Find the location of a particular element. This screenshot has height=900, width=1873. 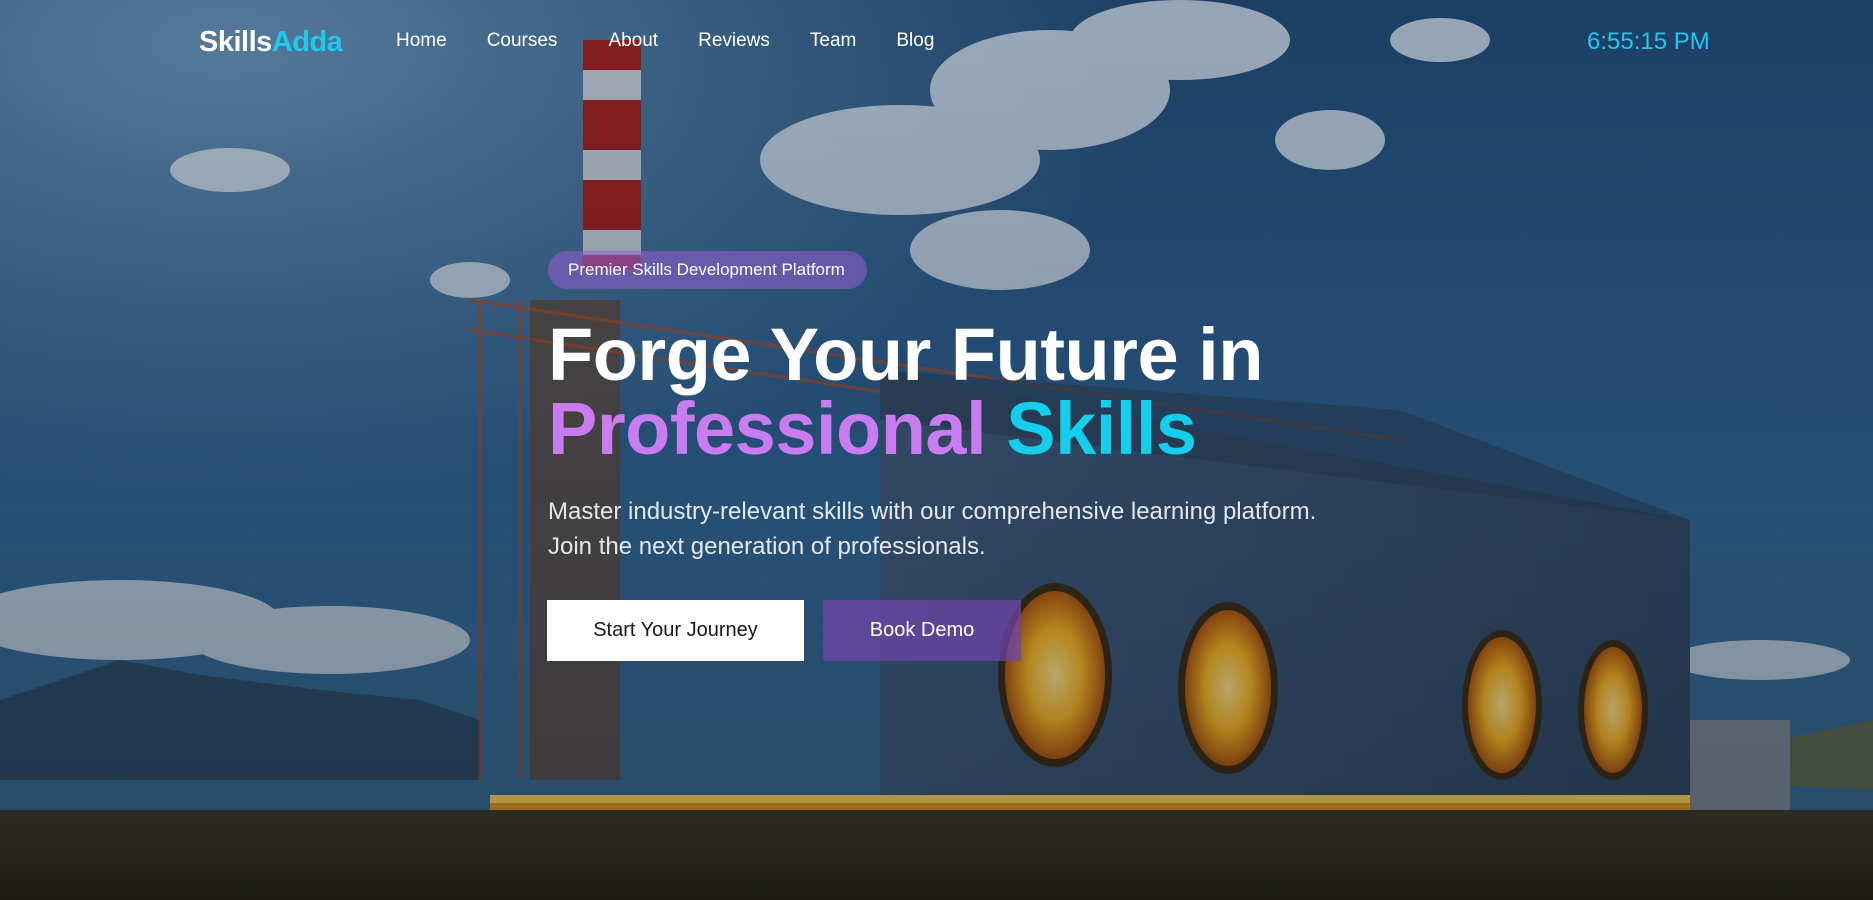

nav-link-blog: Blog is located at coordinates (915, 41).